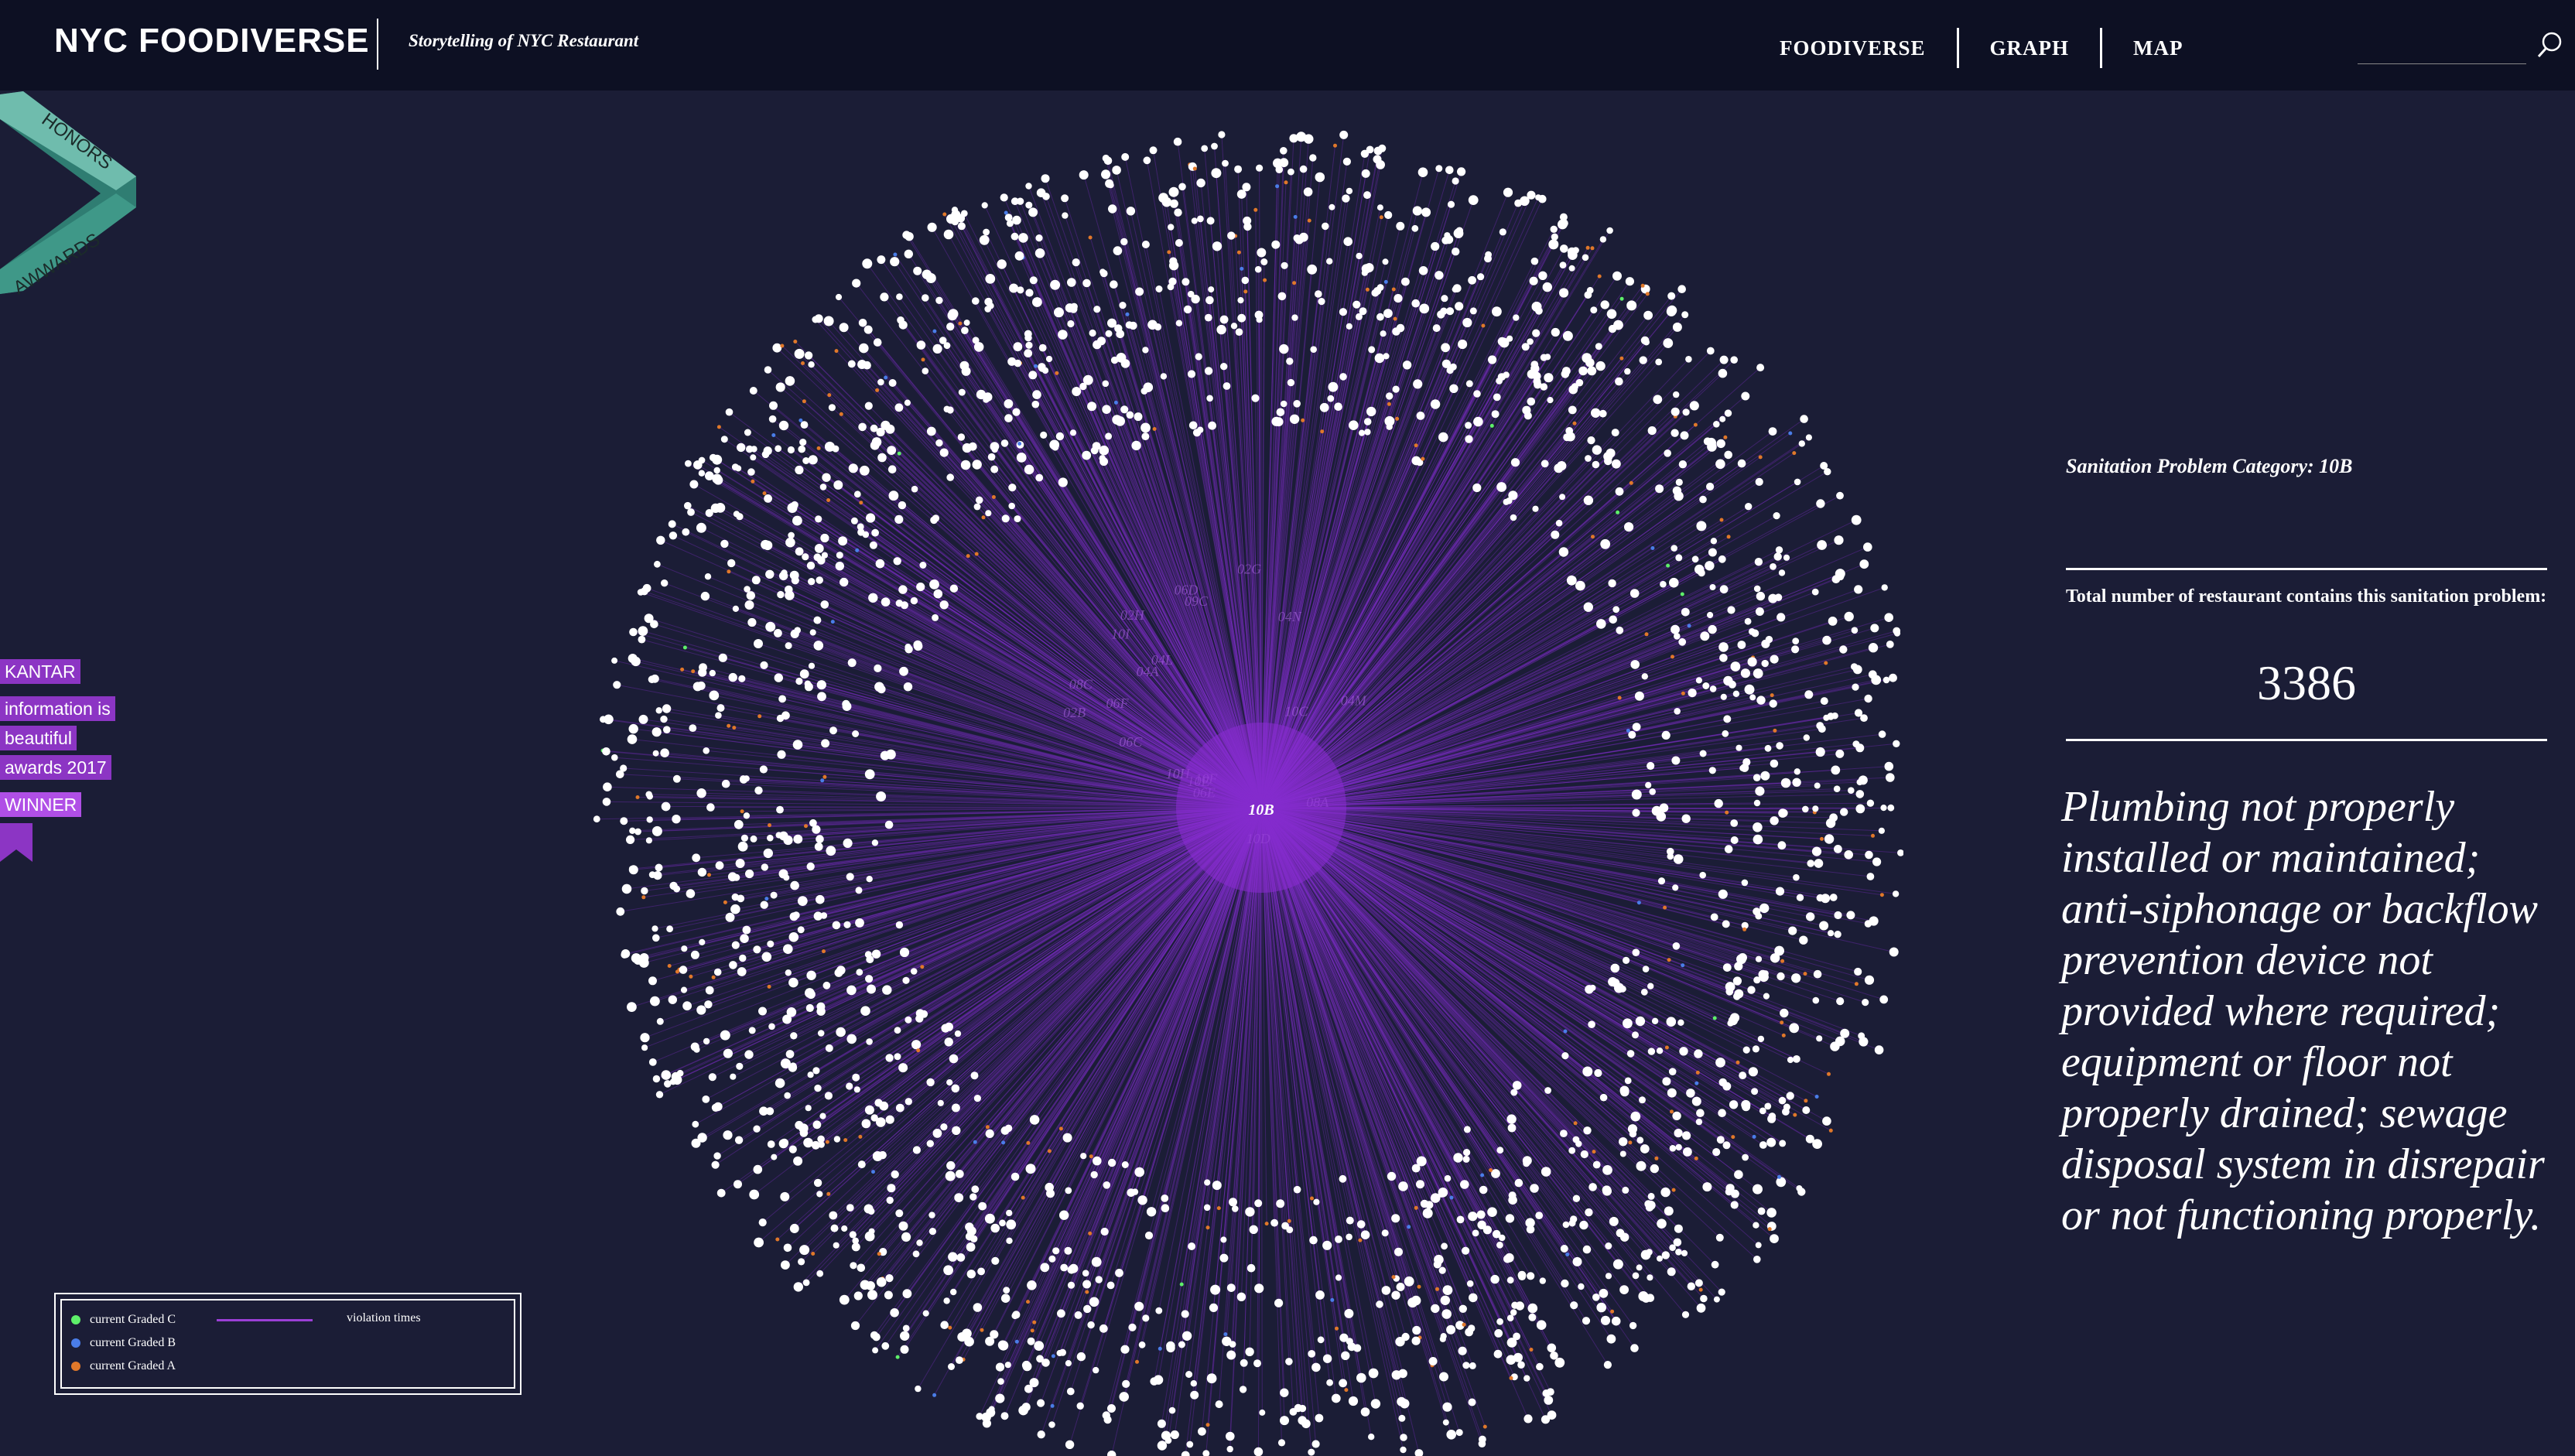 The width and height of the screenshot is (2575, 1456). I want to click on search-input, so click(2442, 48).